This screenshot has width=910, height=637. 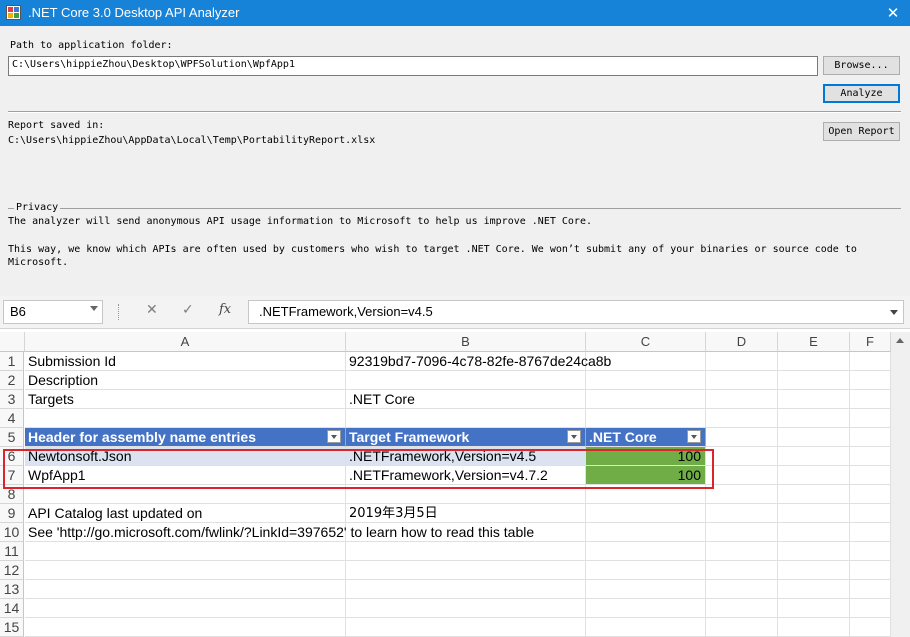 I want to click on enter-icon: ✓, so click(x=188, y=310).